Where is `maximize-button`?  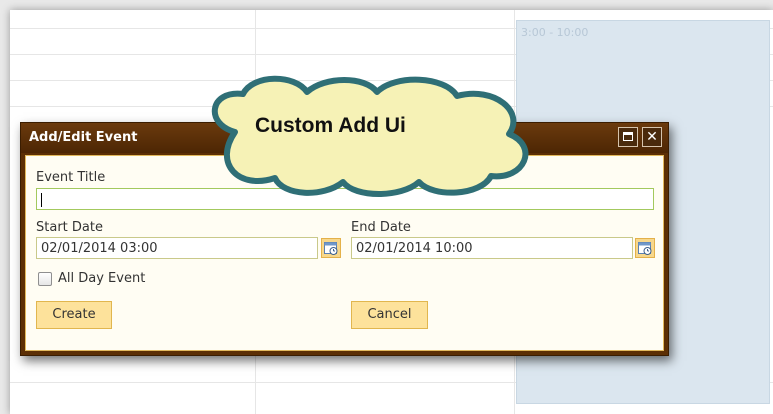 maximize-button is located at coordinates (628, 137).